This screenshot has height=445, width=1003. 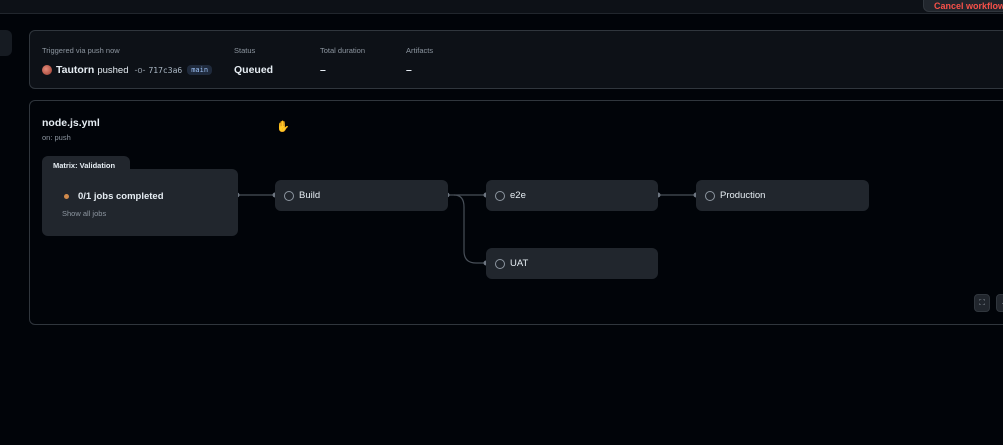 What do you see at coordinates (245, 50) in the screenshot?
I see `status-label: Status` at bounding box center [245, 50].